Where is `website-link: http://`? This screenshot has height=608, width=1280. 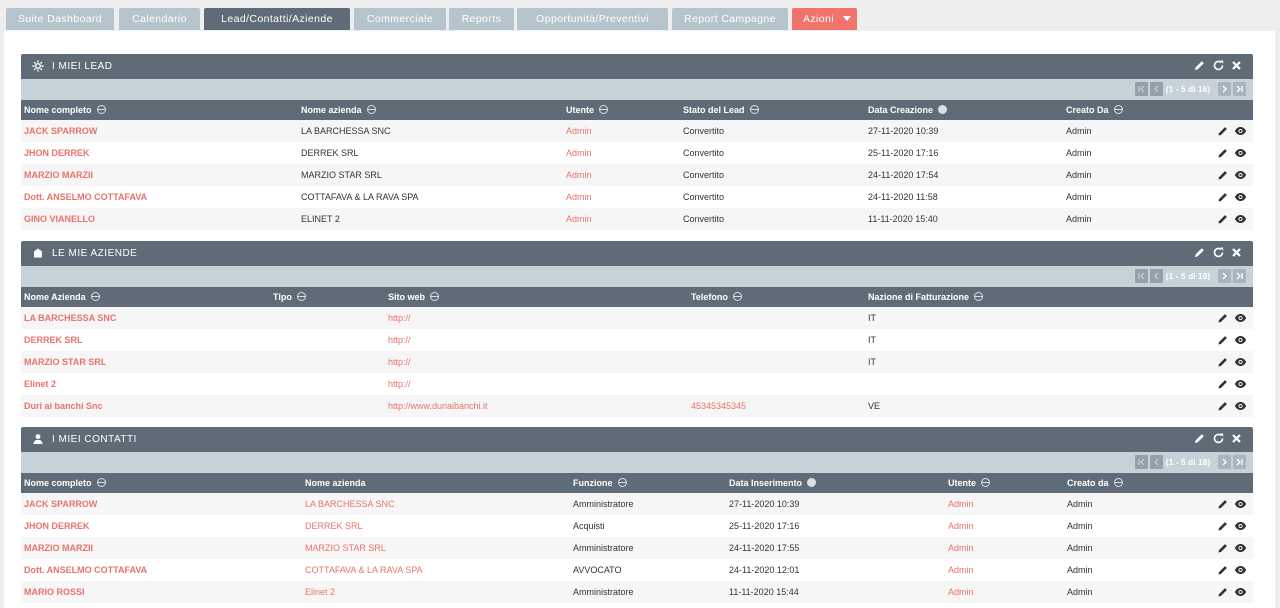 website-link: http:// is located at coordinates (536, 340).